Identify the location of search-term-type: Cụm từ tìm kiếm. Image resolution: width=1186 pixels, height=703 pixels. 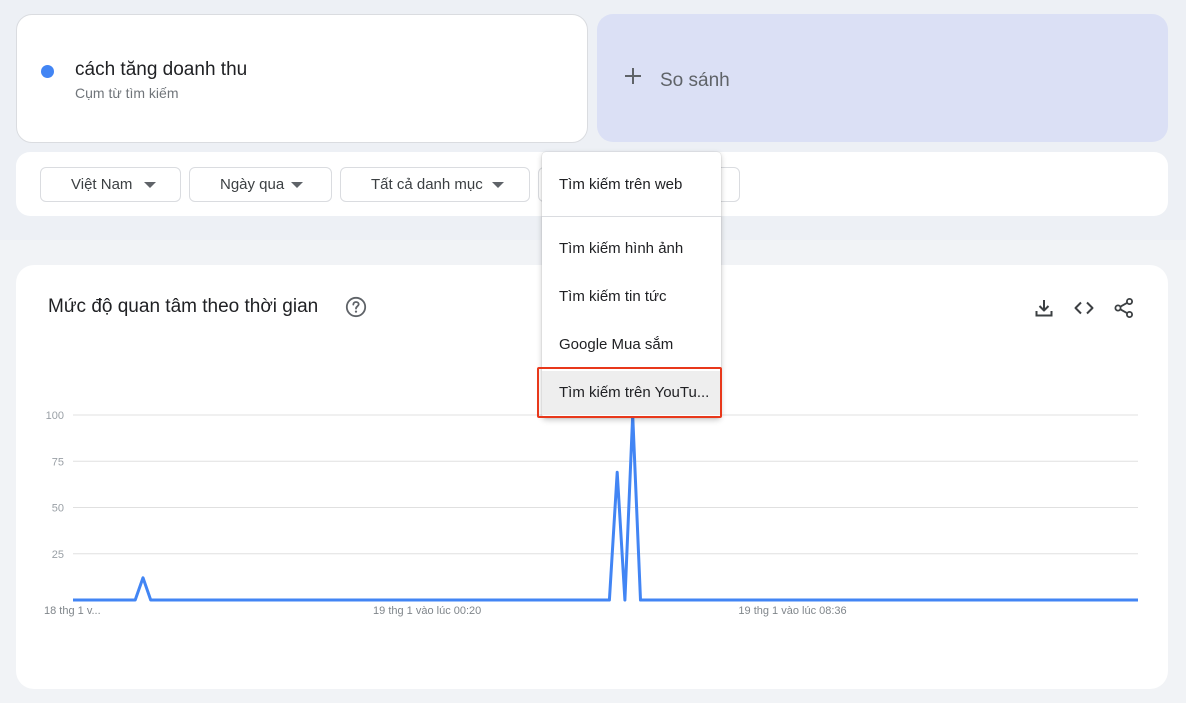
(127, 93).